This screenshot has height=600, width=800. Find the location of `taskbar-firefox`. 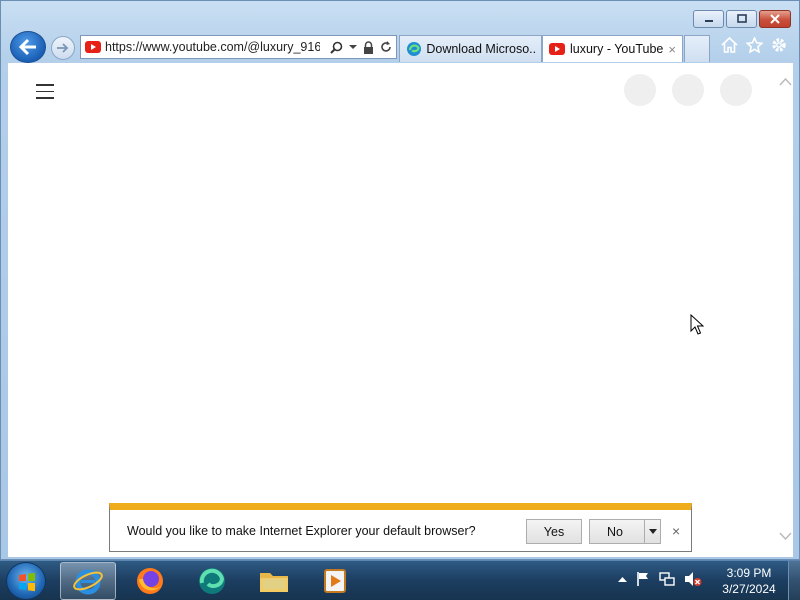

taskbar-firefox is located at coordinates (150, 581).